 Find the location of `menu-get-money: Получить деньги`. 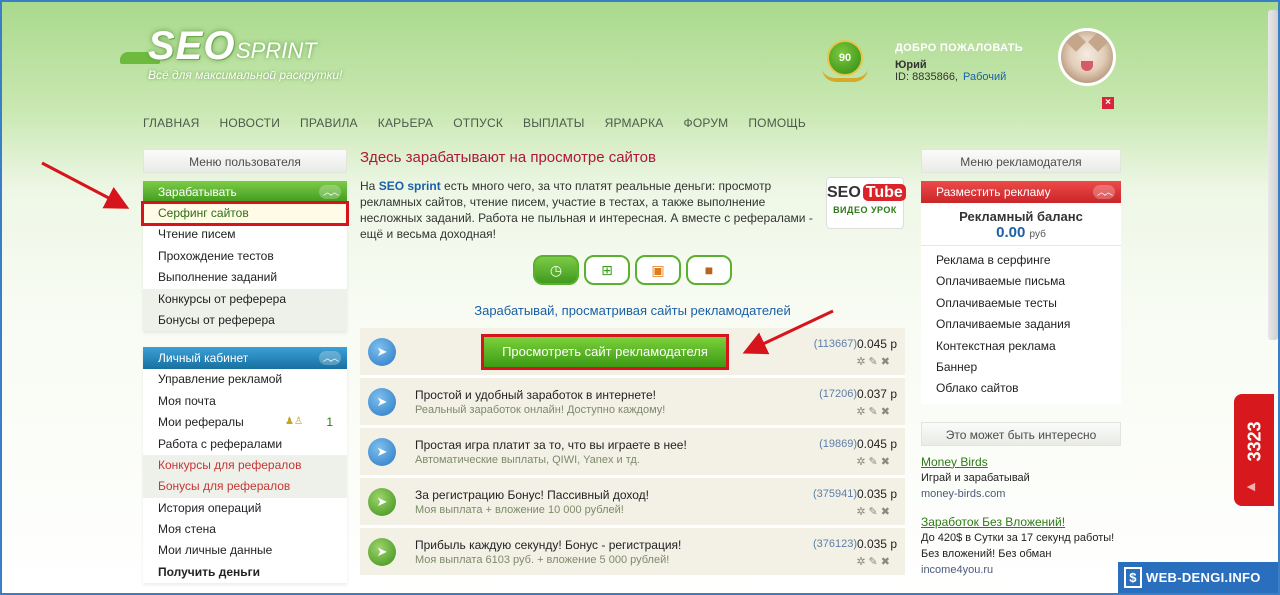

menu-get-money: Получить деньги is located at coordinates (245, 572).